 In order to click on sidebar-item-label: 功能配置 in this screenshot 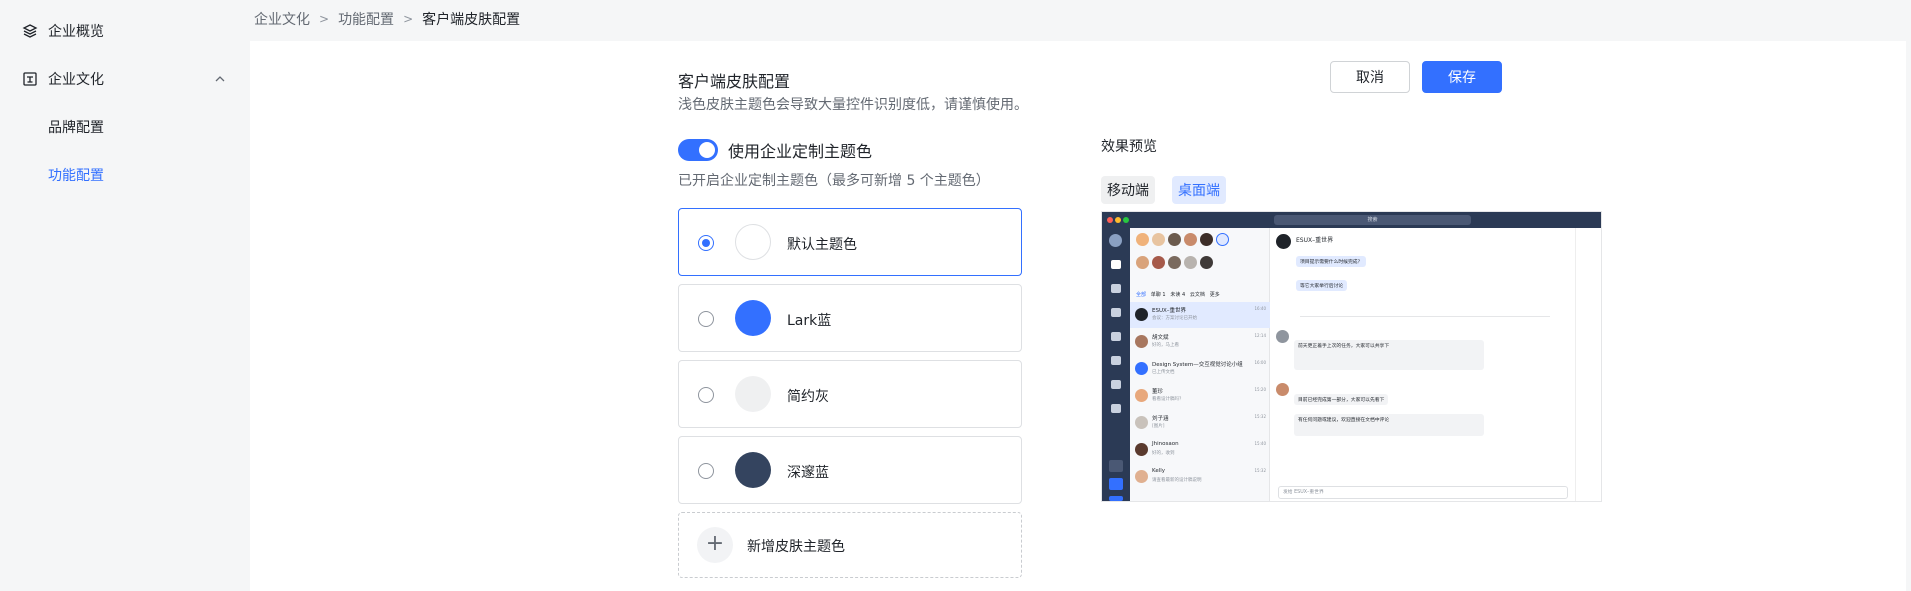, I will do `click(76, 176)`.